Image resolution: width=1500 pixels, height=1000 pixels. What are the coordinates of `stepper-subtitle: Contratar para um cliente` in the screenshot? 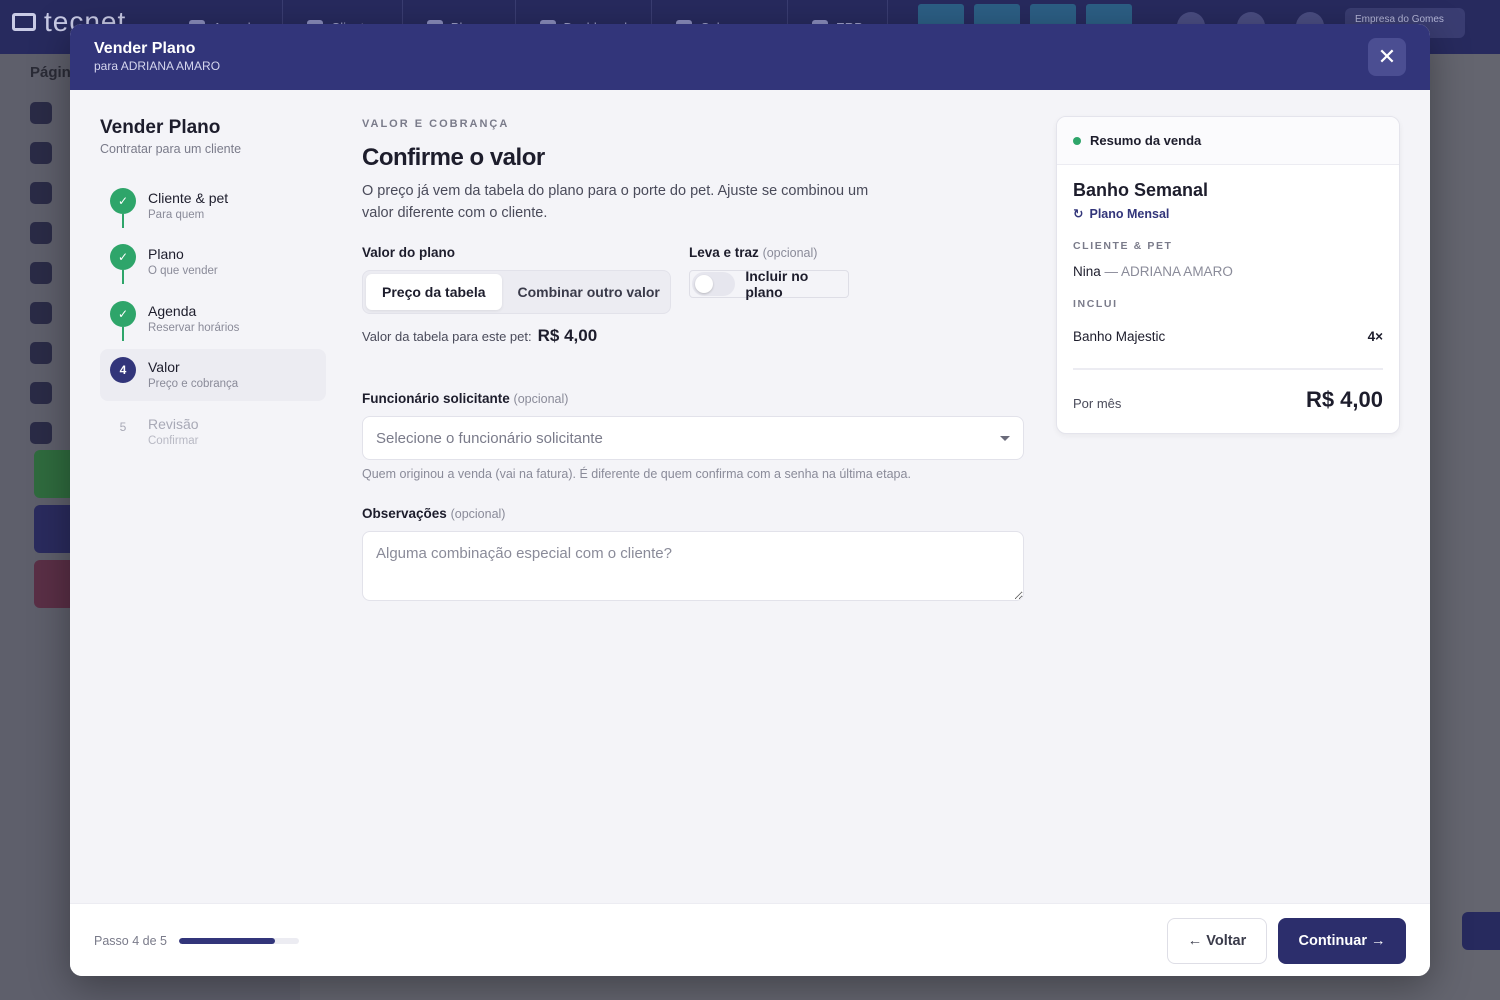 It's located at (171, 149).